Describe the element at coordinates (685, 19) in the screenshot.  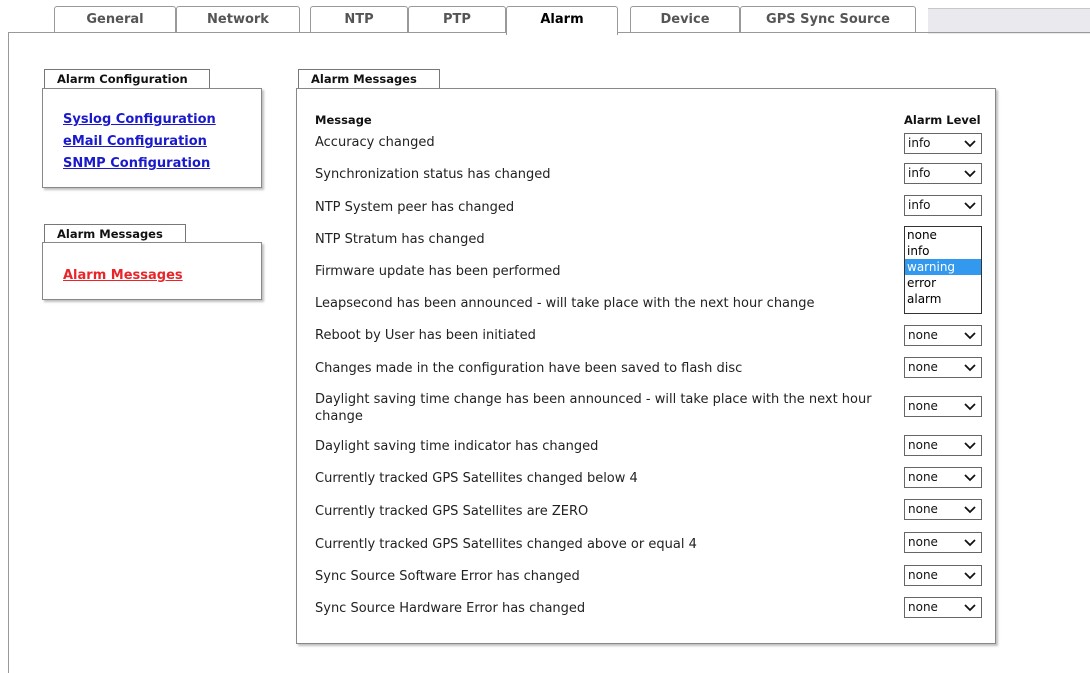
I see `tab-device: Device` at that location.